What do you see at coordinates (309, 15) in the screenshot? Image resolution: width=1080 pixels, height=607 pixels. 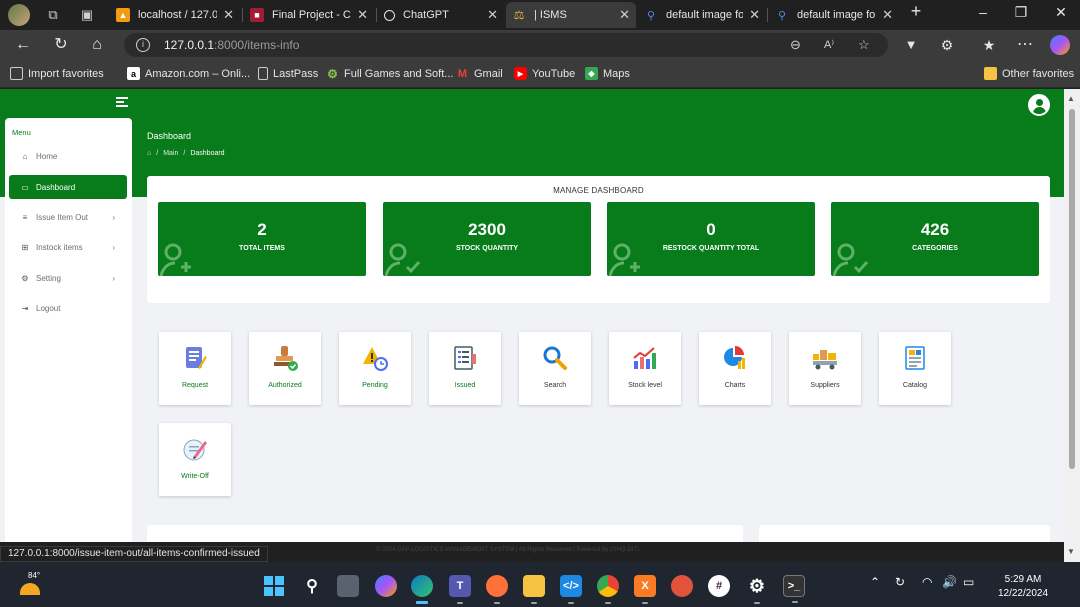 I see `browser-tab-2: ■ Final Project - CSS ✕` at bounding box center [309, 15].